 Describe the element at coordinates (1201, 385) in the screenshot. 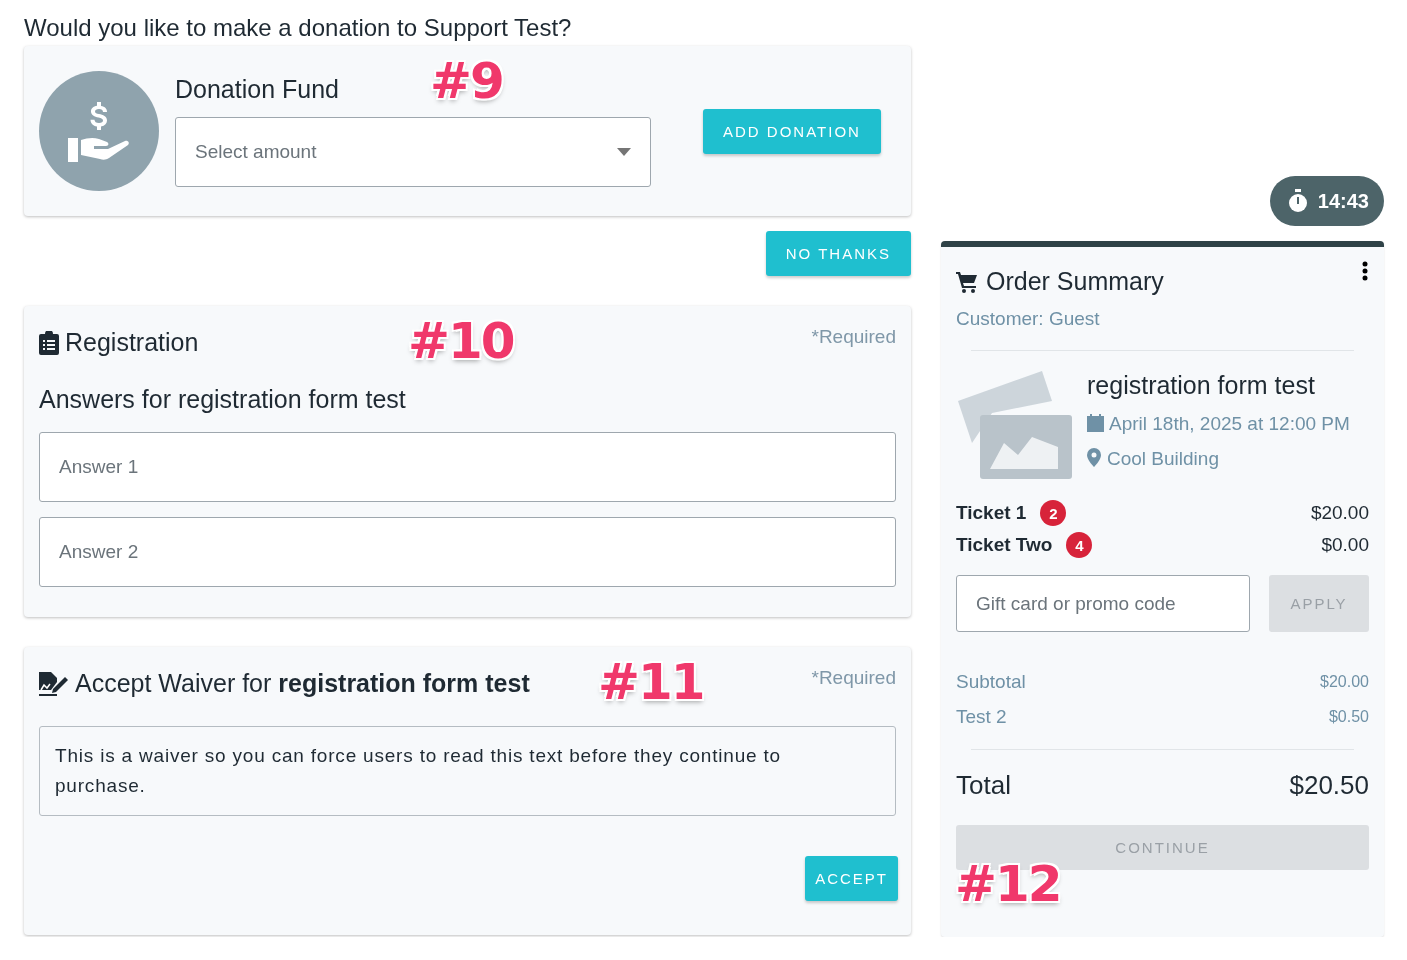

I see `event-name: registration form test` at that location.